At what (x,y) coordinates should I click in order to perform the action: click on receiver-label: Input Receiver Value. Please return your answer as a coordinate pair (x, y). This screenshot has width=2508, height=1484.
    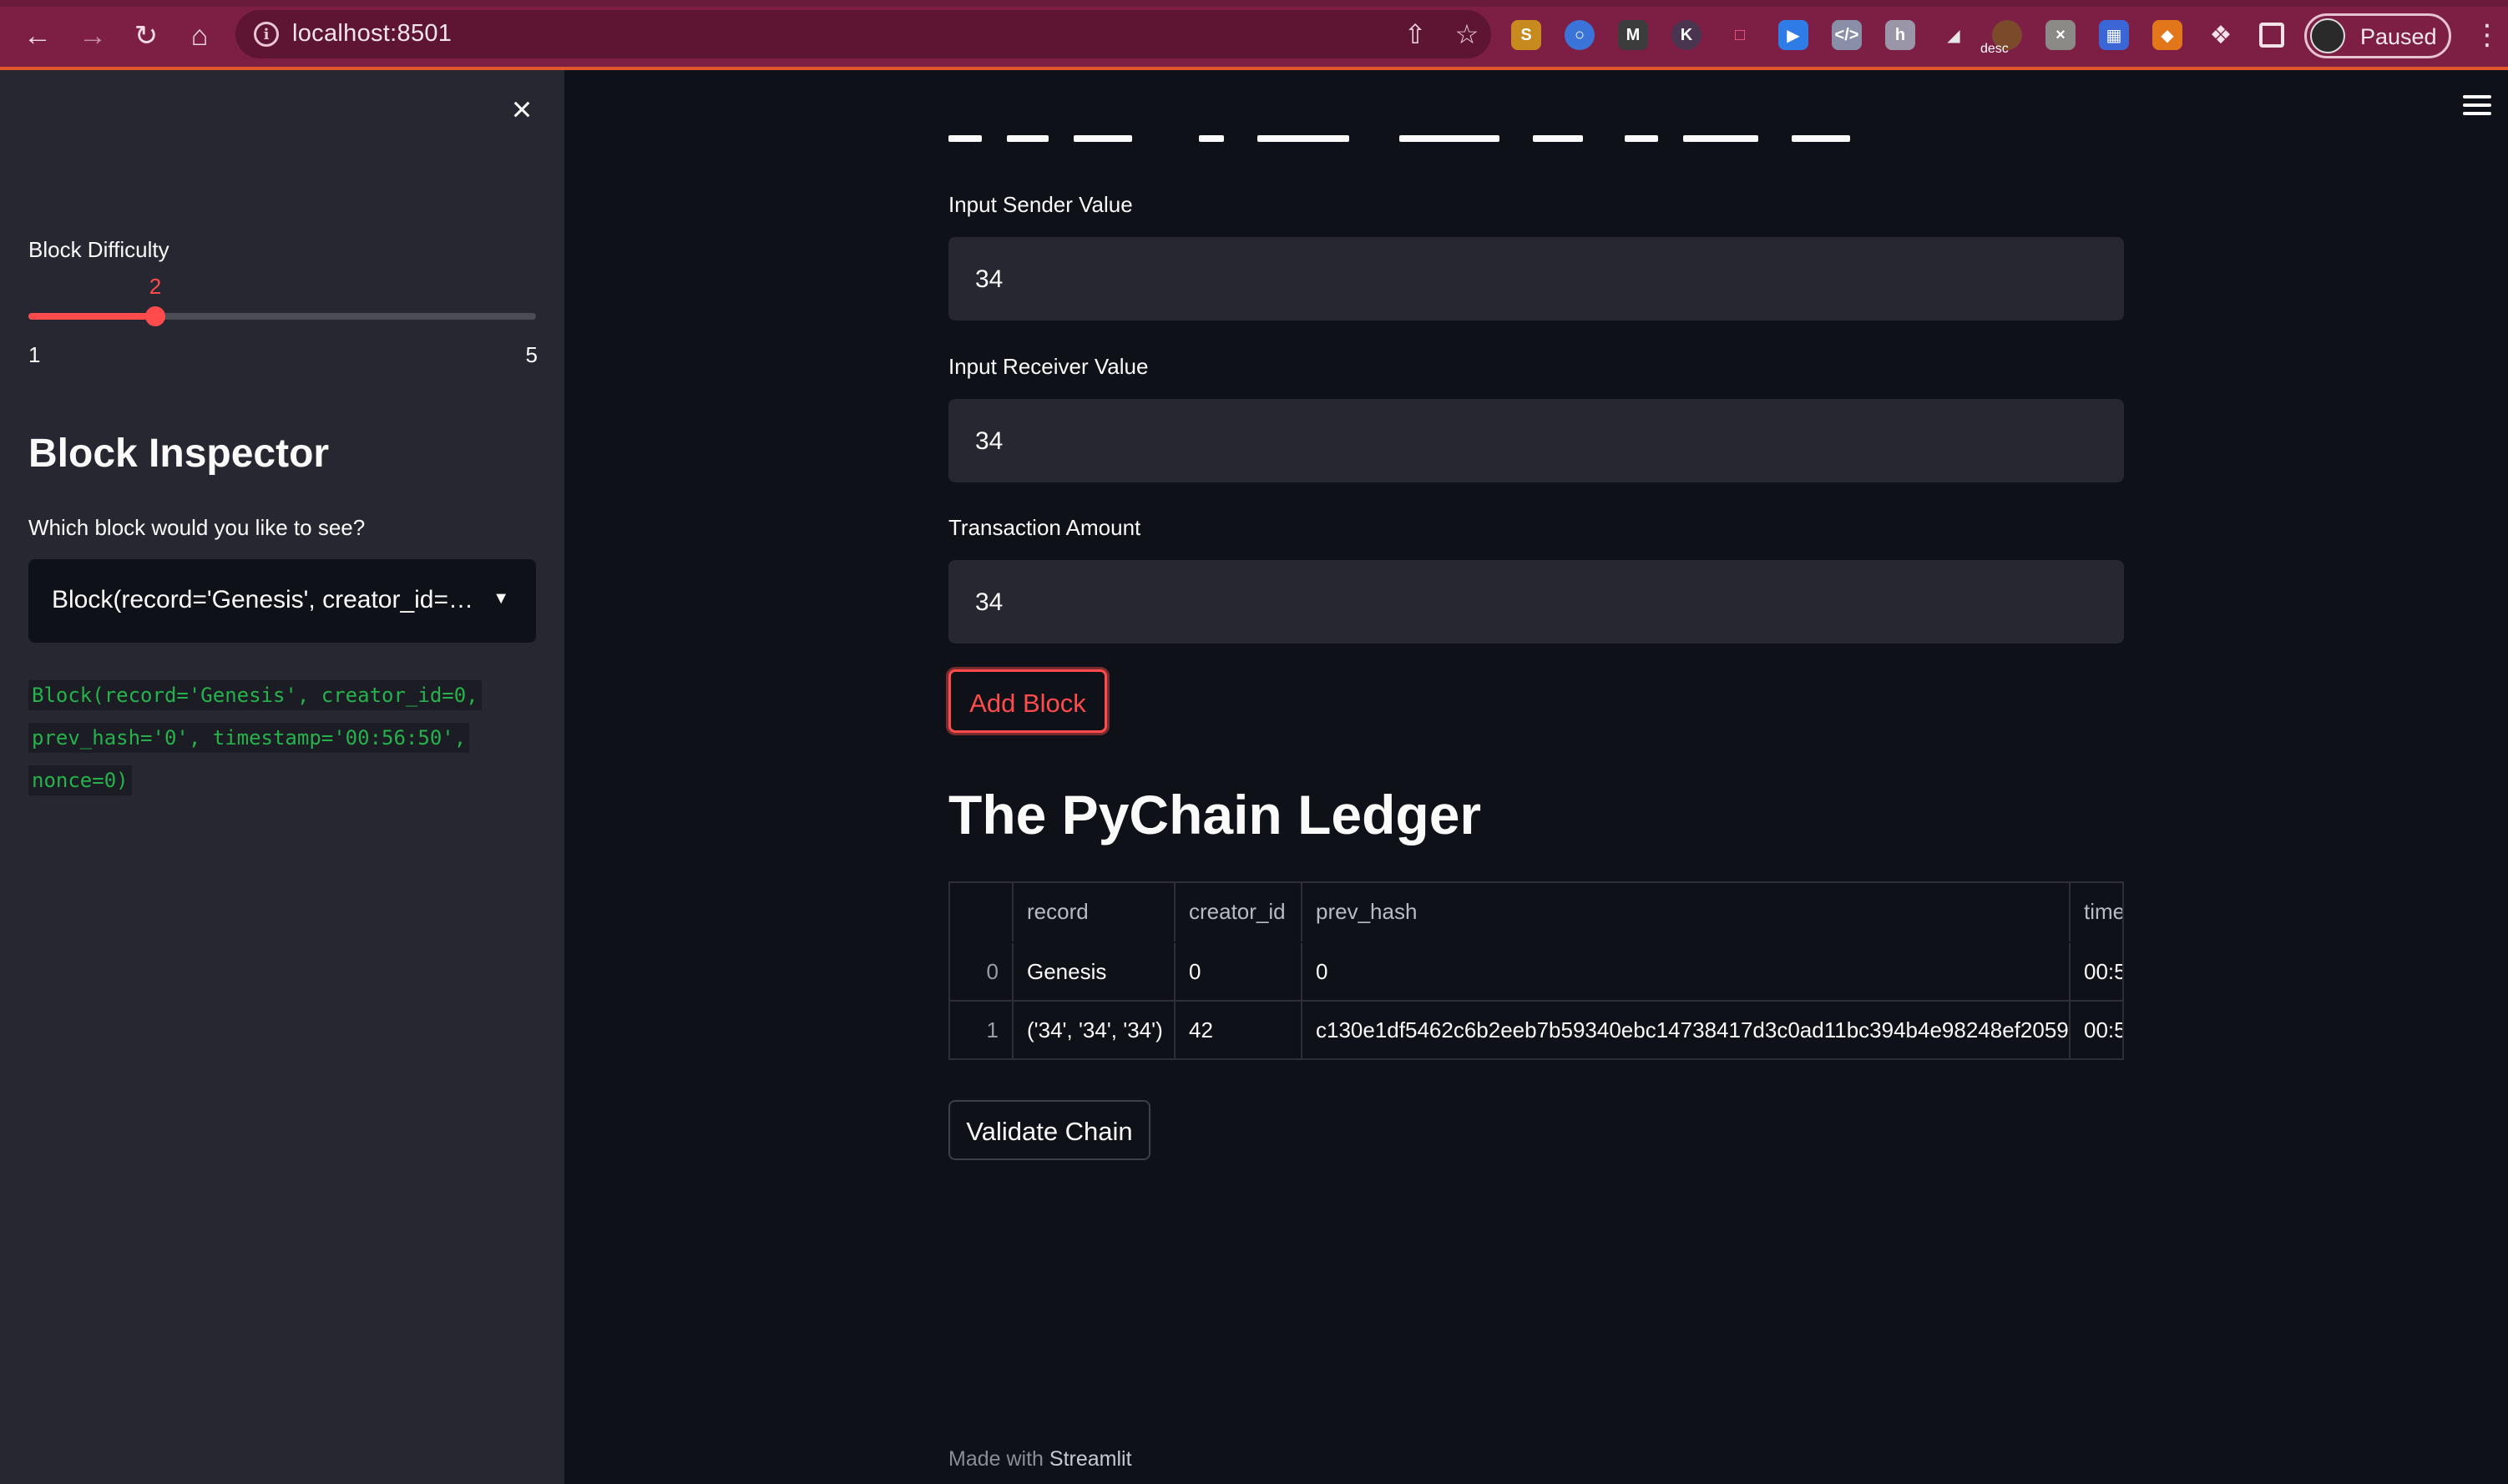
    Looking at the image, I should click on (1049, 366).